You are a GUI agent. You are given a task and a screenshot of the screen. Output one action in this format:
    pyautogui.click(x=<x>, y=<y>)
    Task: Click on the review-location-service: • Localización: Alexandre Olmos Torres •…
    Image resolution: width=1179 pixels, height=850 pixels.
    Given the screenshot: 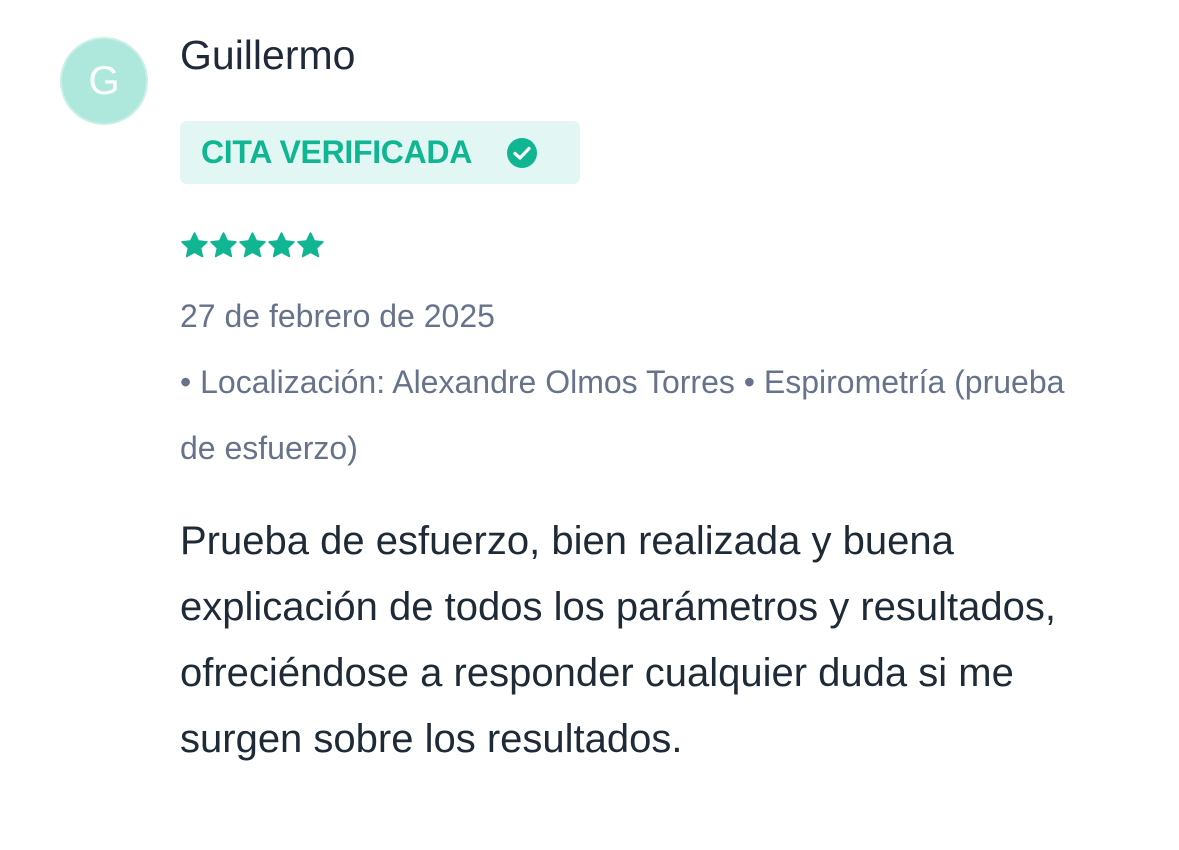 What is the action you would take?
    pyautogui.click(x=622, y=415)
    